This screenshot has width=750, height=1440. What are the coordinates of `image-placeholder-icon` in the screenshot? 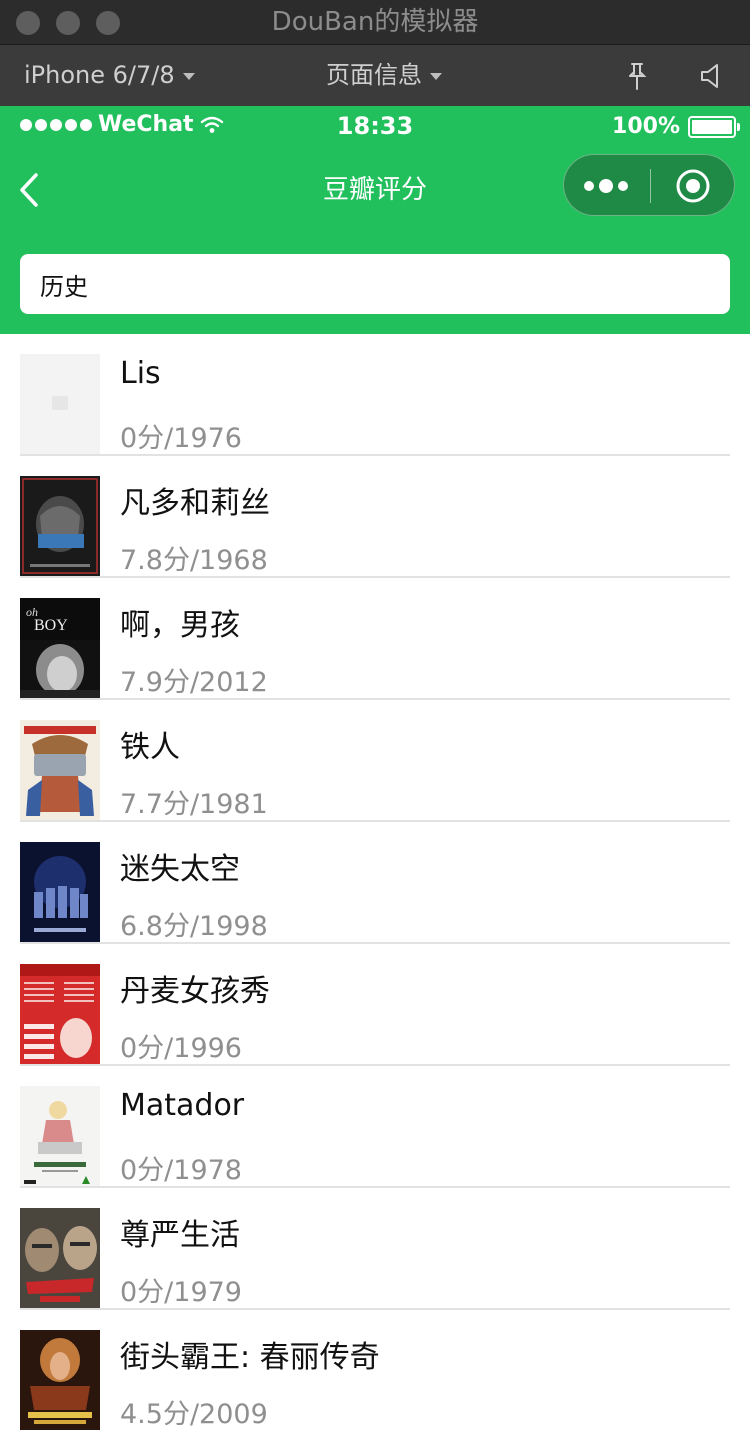 It's located at (60, 403).